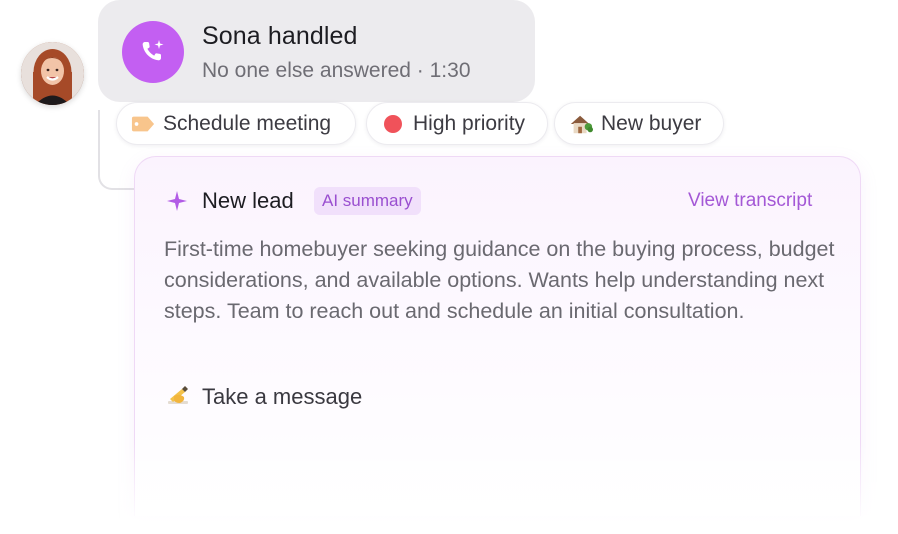 Image resolution: width=898 pixels, height=534 pixels. I want to click on writing-hand-icon, so click(178, 395).